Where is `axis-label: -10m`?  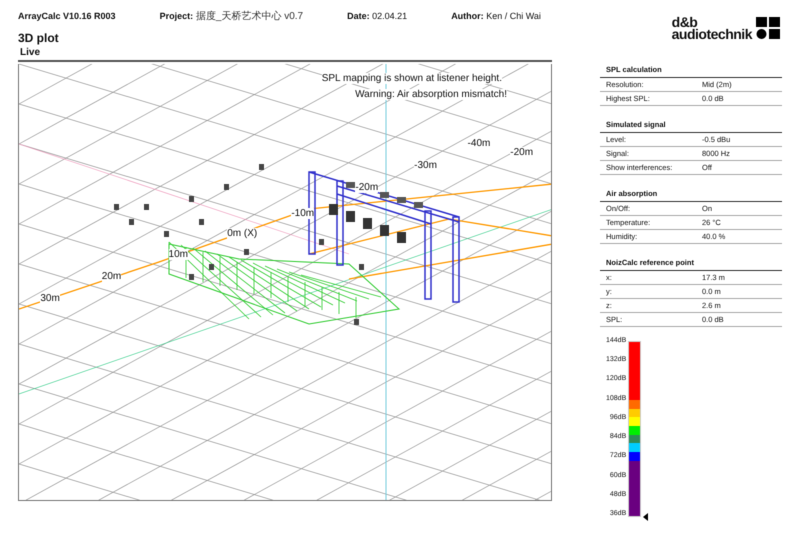 axis-label: -10m is located at coordinates (302, 213).